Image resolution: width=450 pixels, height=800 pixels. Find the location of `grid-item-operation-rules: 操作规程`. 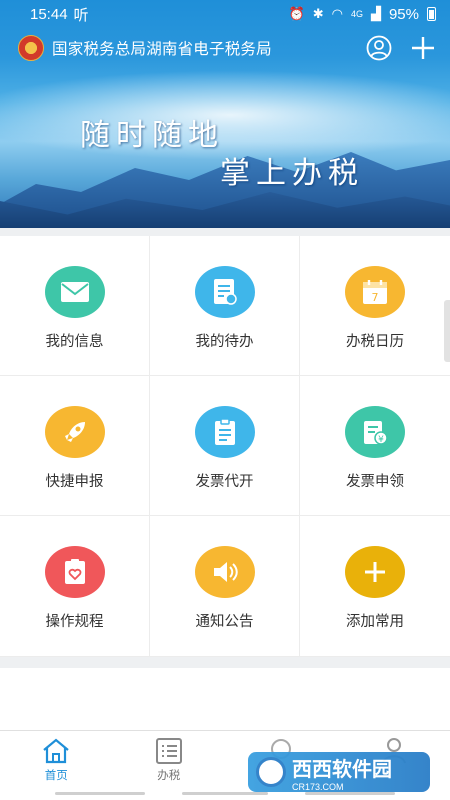

grid-item-operation-rules: 操作规程 is located at coordinates (75, 586).